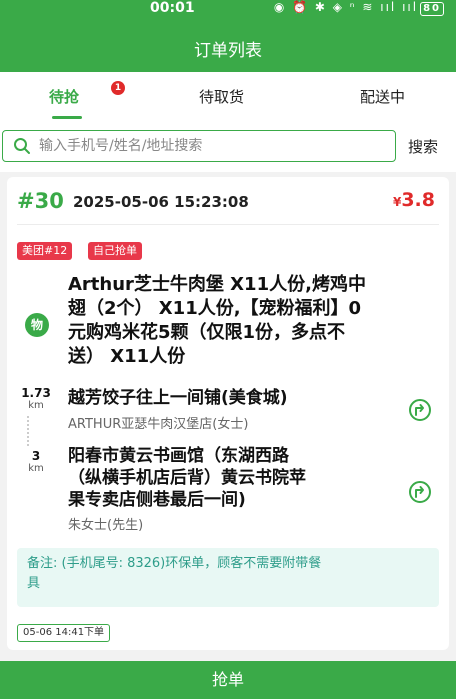 The image size is (456, 699). I want to click on order-remark: 备注: (手机尾号: 8326)环保单，顾客不需要附带餐 具, so click(228, 577).